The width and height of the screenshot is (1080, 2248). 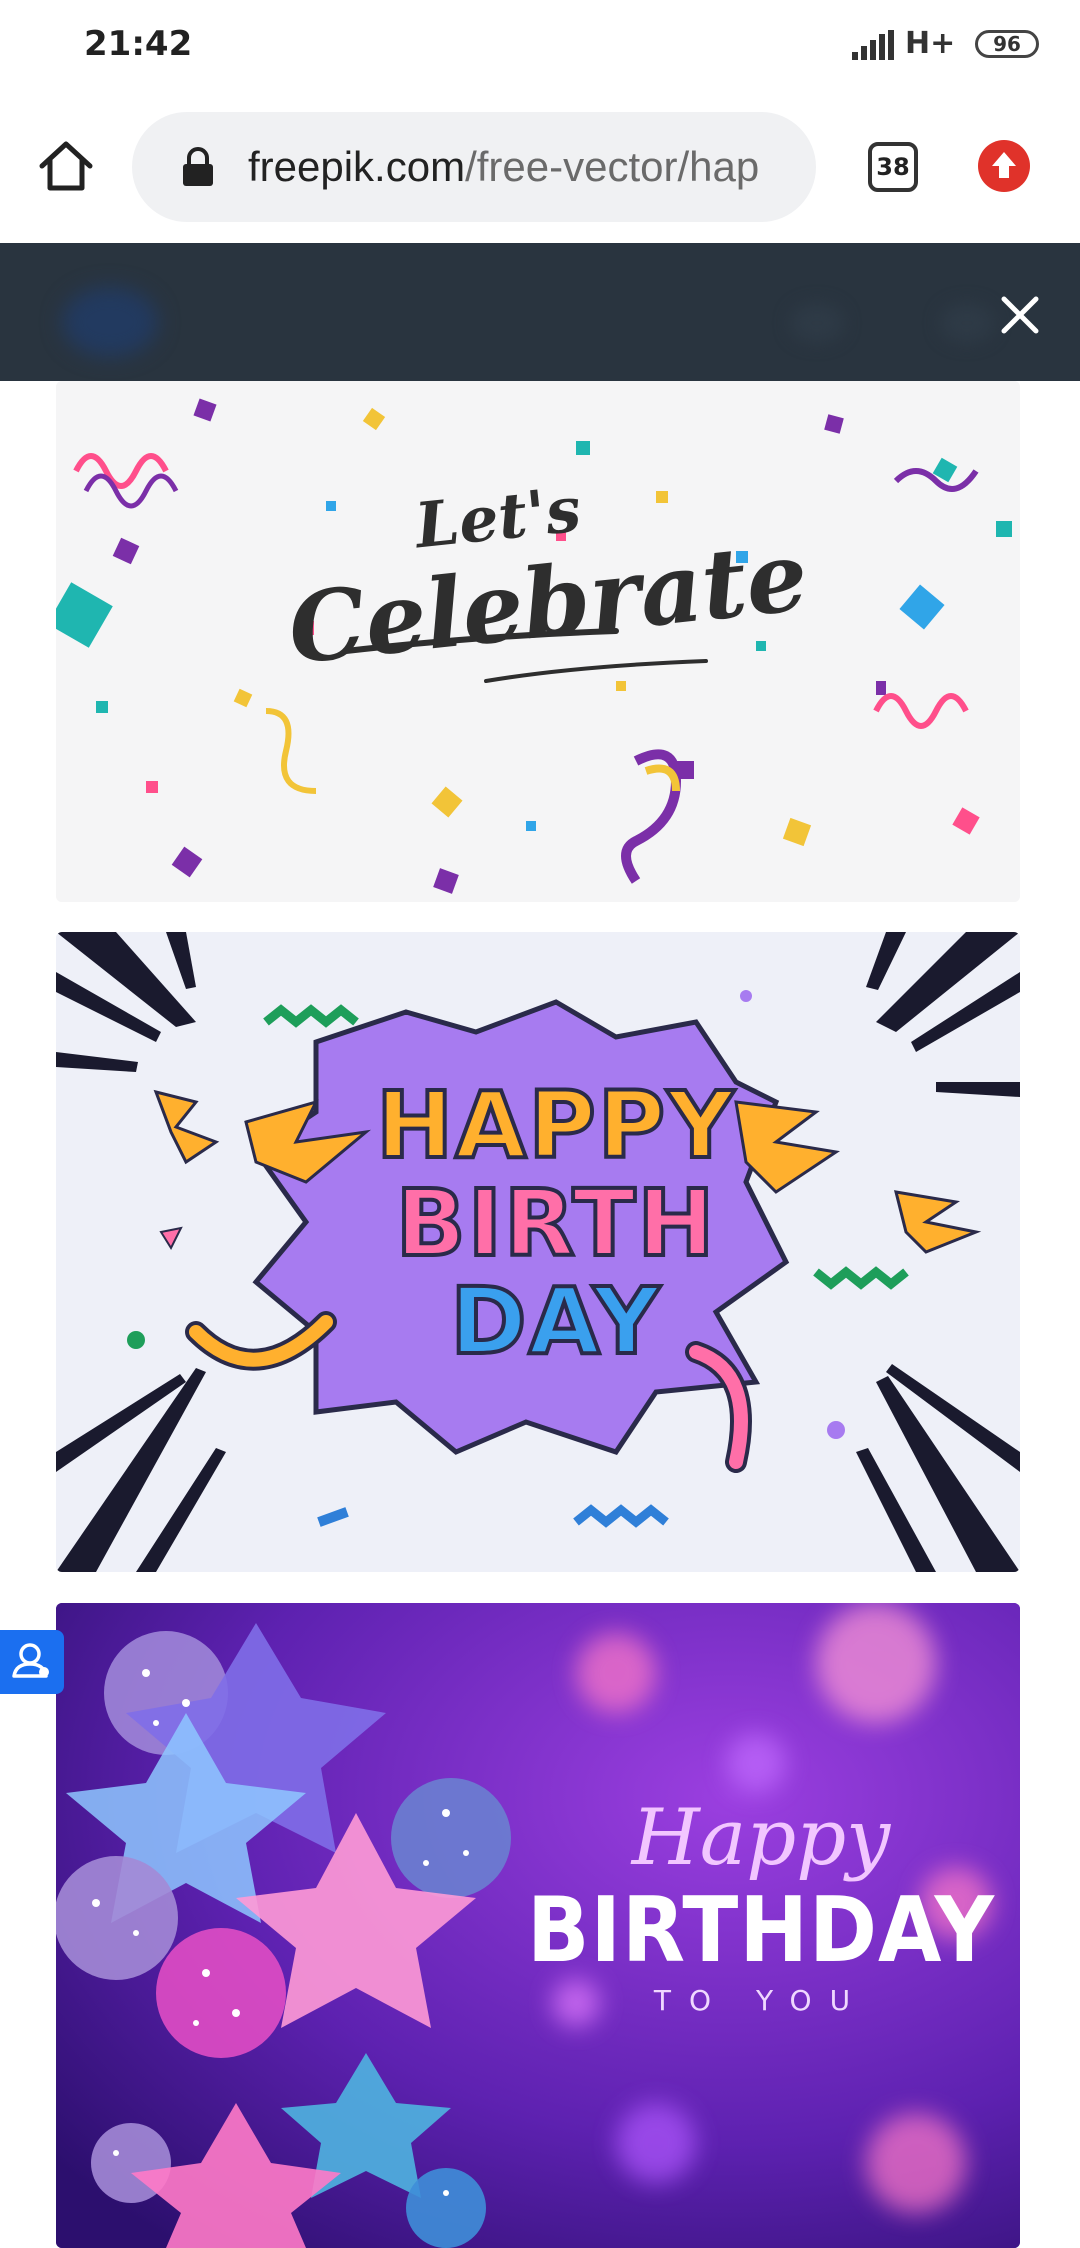 I want to click on arrow-up-icon, so click(x=1004, y=165).